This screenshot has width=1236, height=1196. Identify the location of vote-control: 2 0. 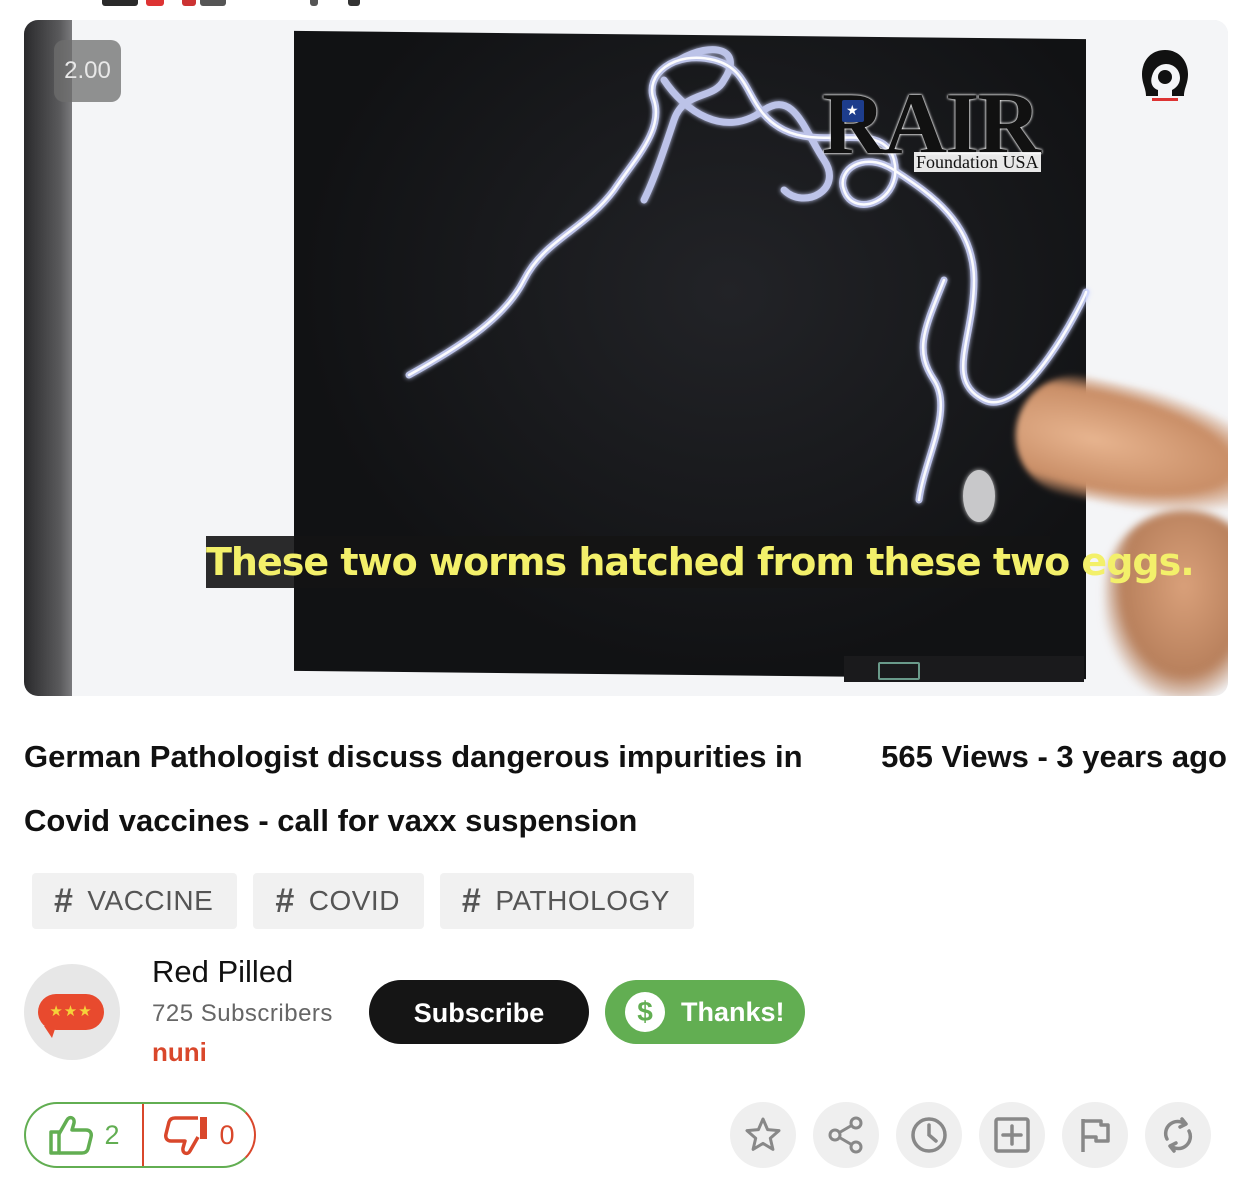
(140, 1135).